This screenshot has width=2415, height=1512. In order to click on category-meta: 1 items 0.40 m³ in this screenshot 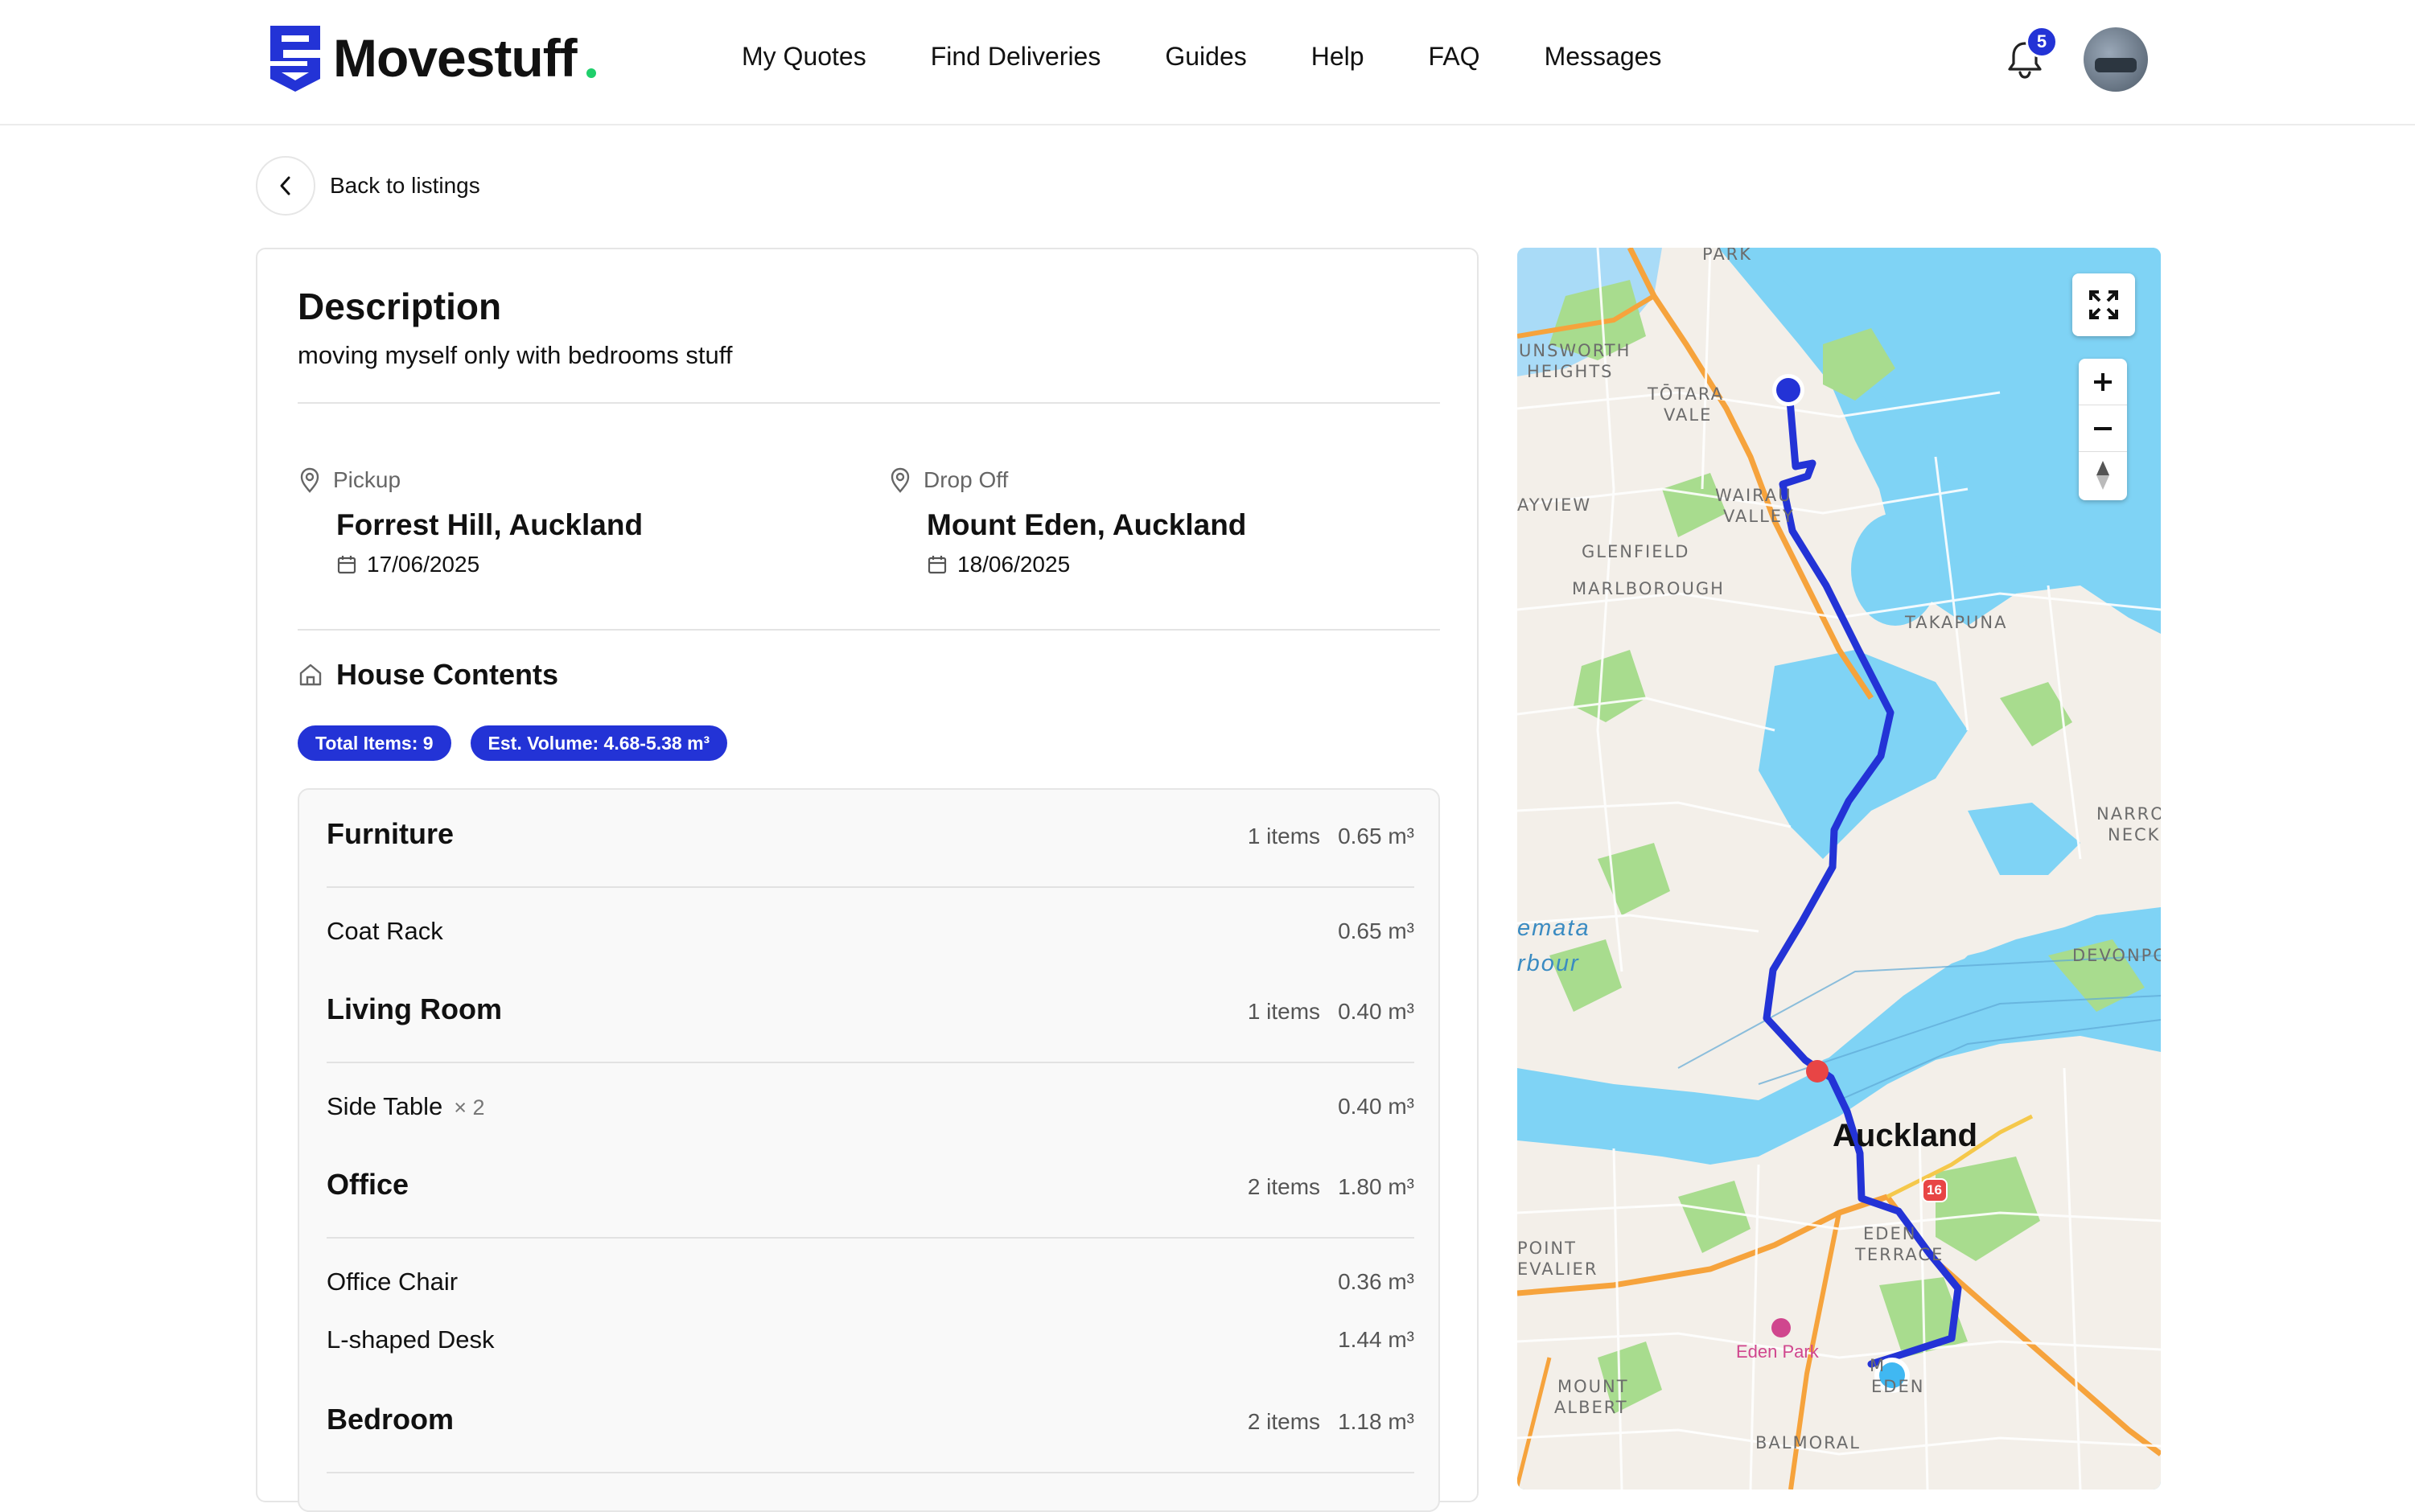, I will do `click(1331, 1012)`.